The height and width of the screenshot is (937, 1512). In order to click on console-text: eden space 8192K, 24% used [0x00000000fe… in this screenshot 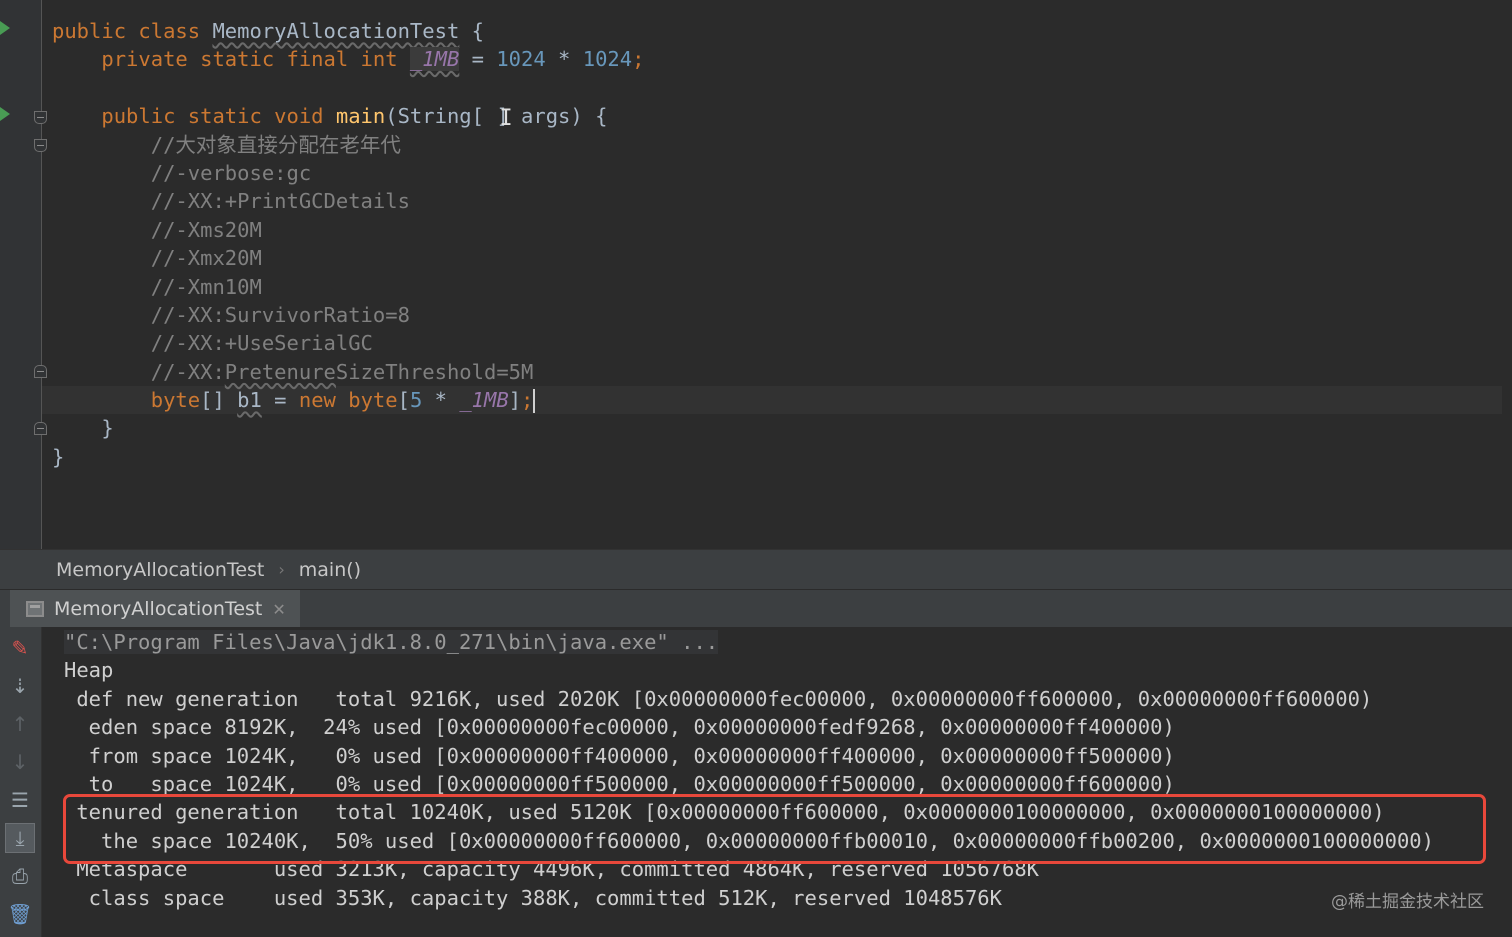, I will do `click(619, 727)`.